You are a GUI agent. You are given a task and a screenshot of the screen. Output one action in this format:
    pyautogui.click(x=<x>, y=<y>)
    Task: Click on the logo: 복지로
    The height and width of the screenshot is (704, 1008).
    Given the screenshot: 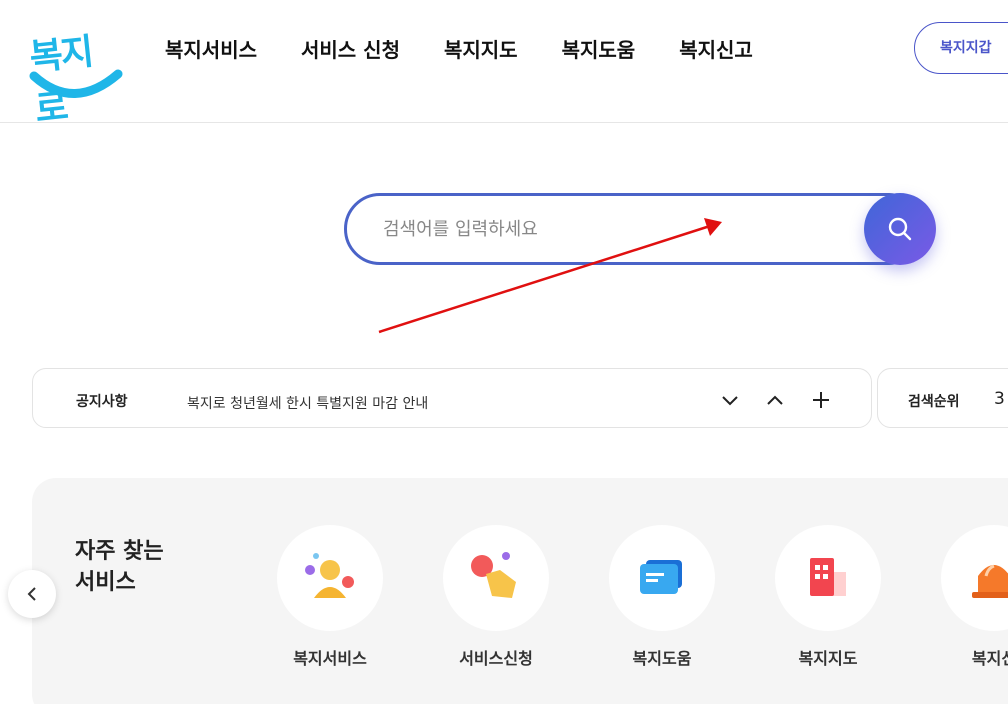 What is the action you would take?
    pyautogui.click(x=76, y=75)
    